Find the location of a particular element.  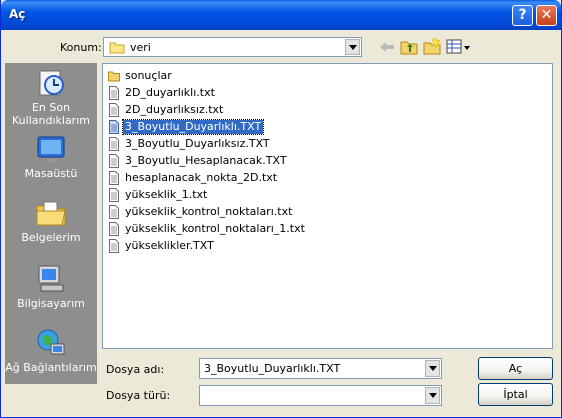

place-network: Ağ Bağlantılarım is located at coordinates (51, 350).